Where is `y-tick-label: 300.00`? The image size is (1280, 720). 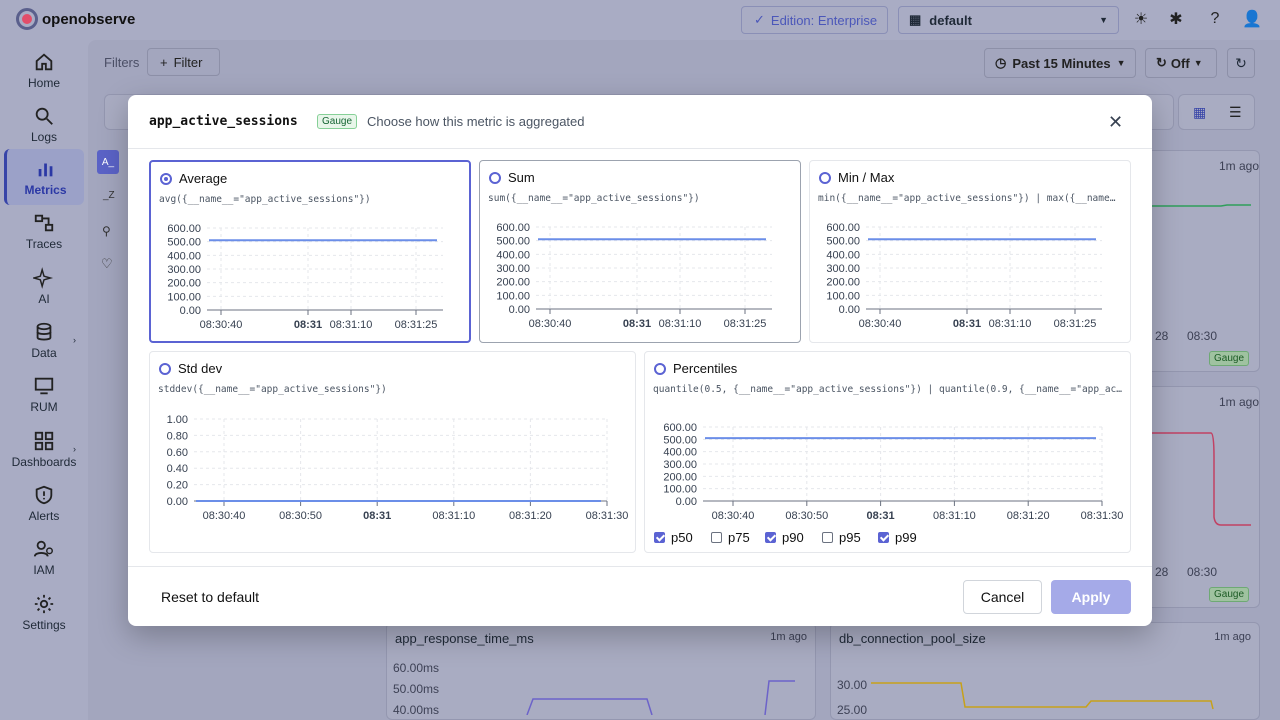 y-tick-label: 300.00 is located at coordinates (513, 269).